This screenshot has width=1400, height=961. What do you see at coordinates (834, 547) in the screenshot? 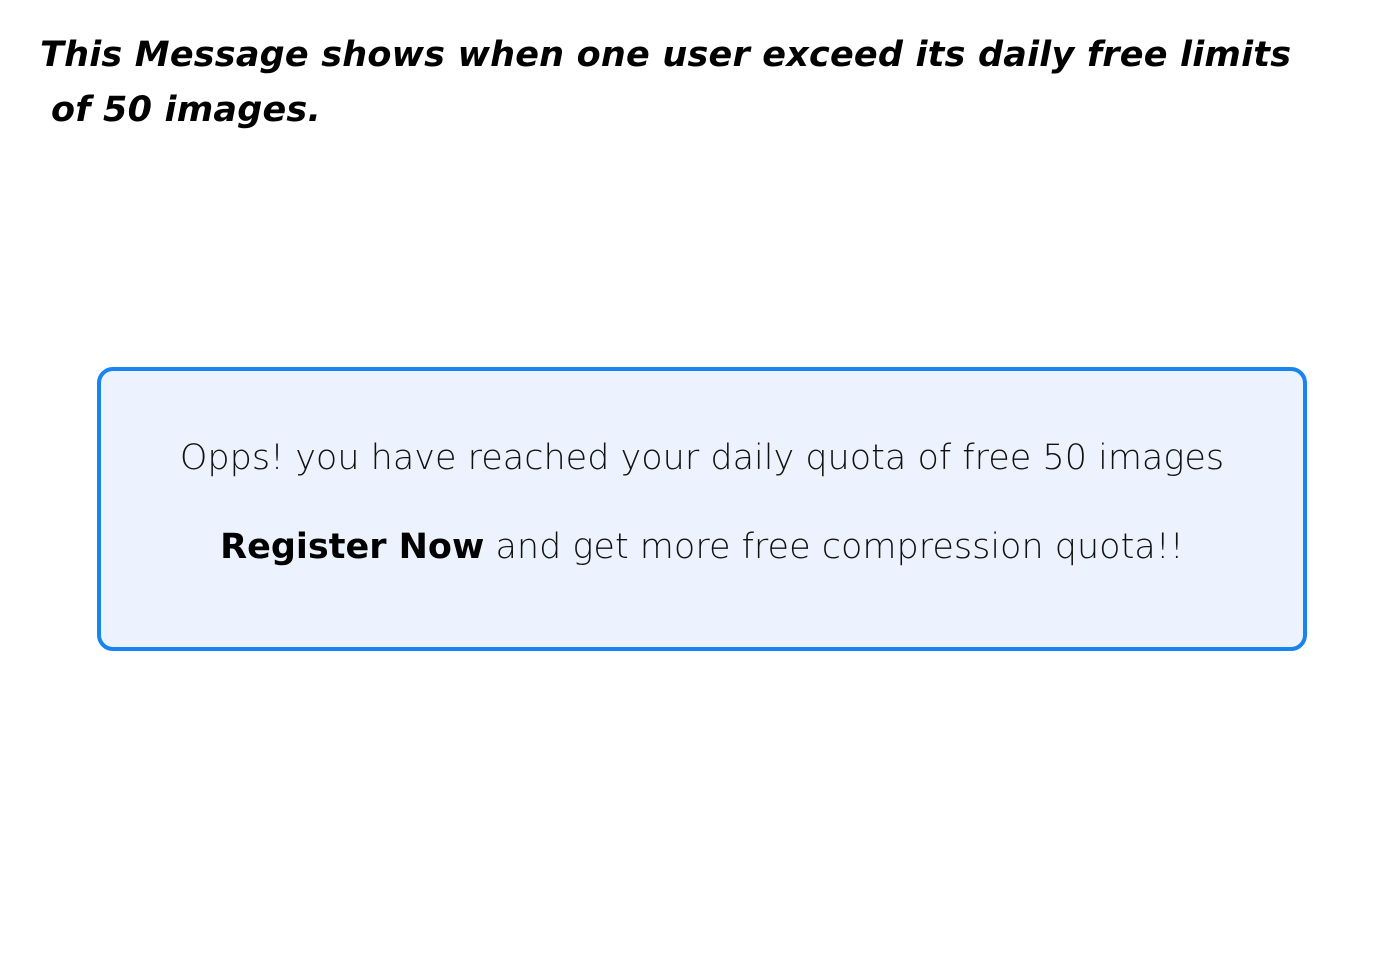
I see `register-prompt-suffix: and get more free compression quota!!` at bounding box center [834, 547].